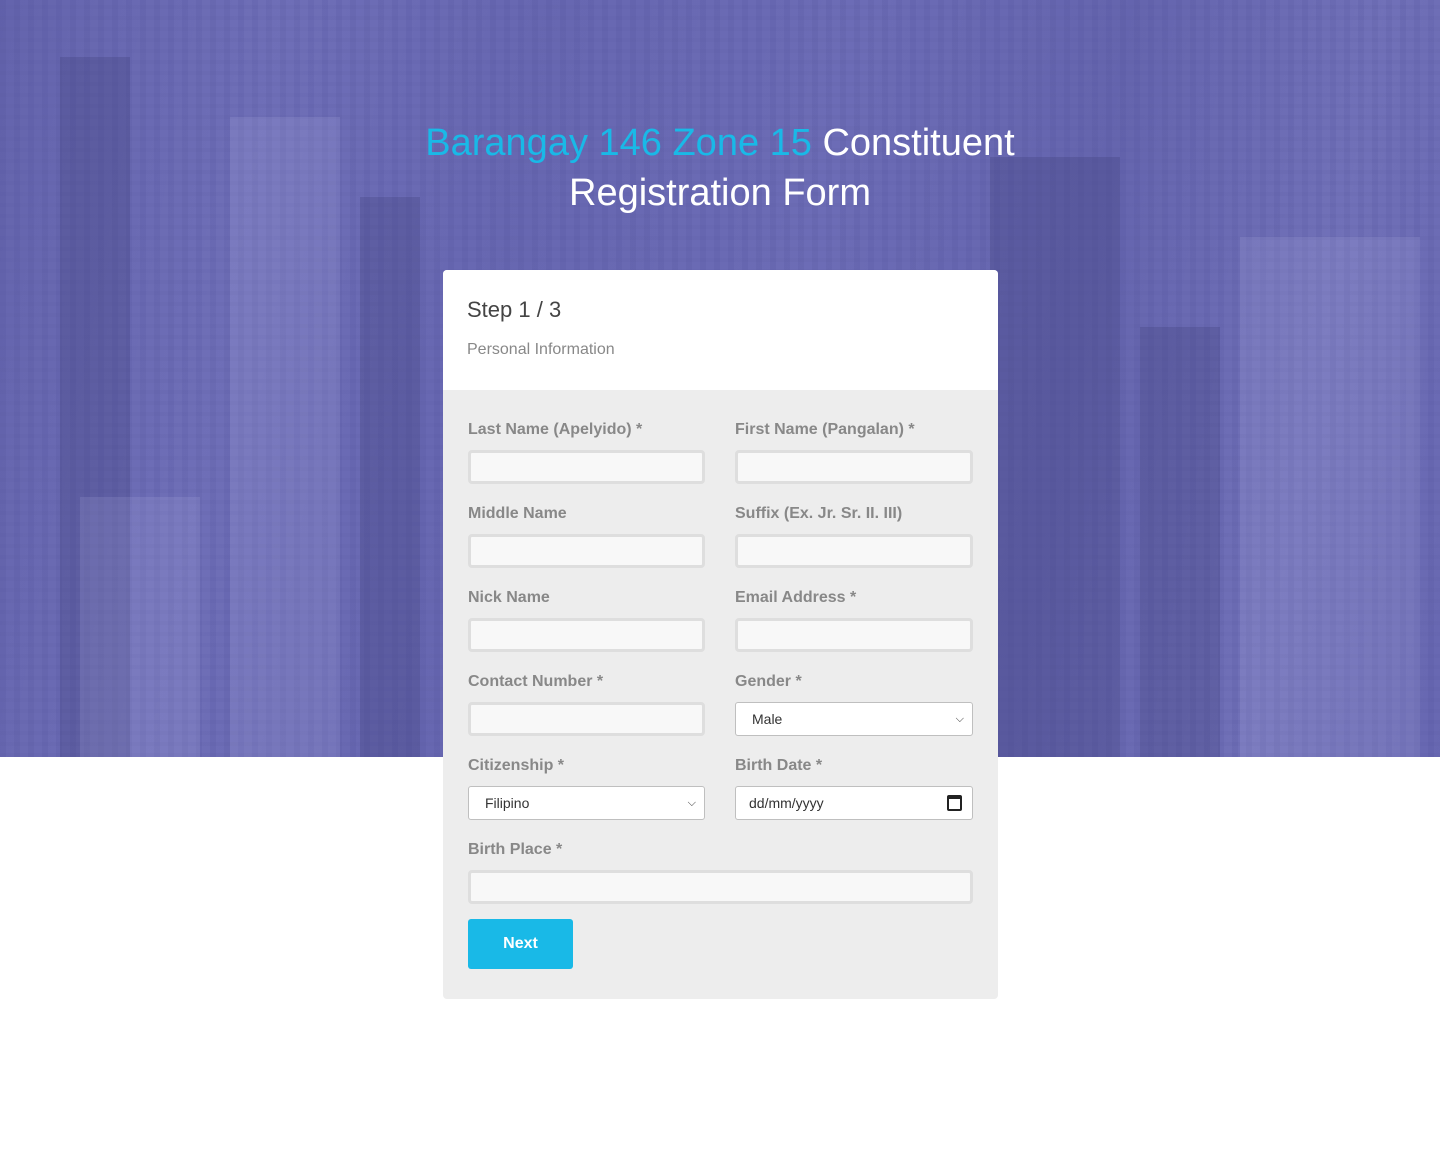 Image resolution: width=1440 pixels, height=1169 pixels. What do you see at coordinates (720, 330) in the screenshot?
I see `card-header: Step 1 / 3 Personal Information` at bounding box center [720, 330].